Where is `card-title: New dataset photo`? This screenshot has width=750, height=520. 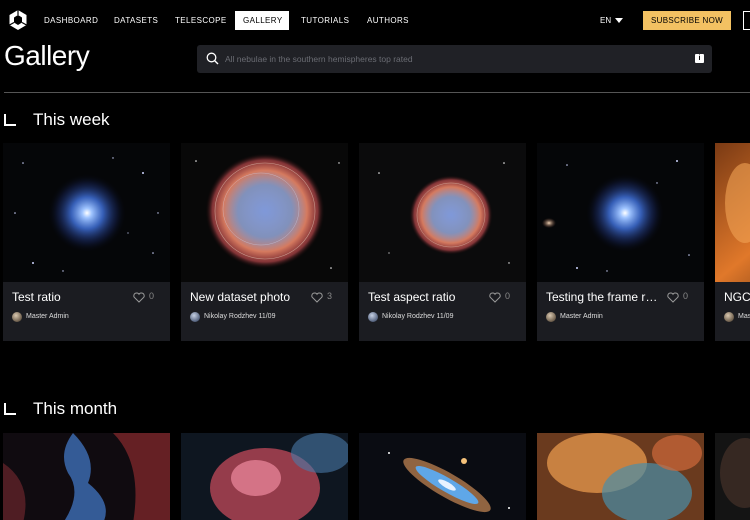
card-title: New dataset photo is located at coordinates (249, 297).